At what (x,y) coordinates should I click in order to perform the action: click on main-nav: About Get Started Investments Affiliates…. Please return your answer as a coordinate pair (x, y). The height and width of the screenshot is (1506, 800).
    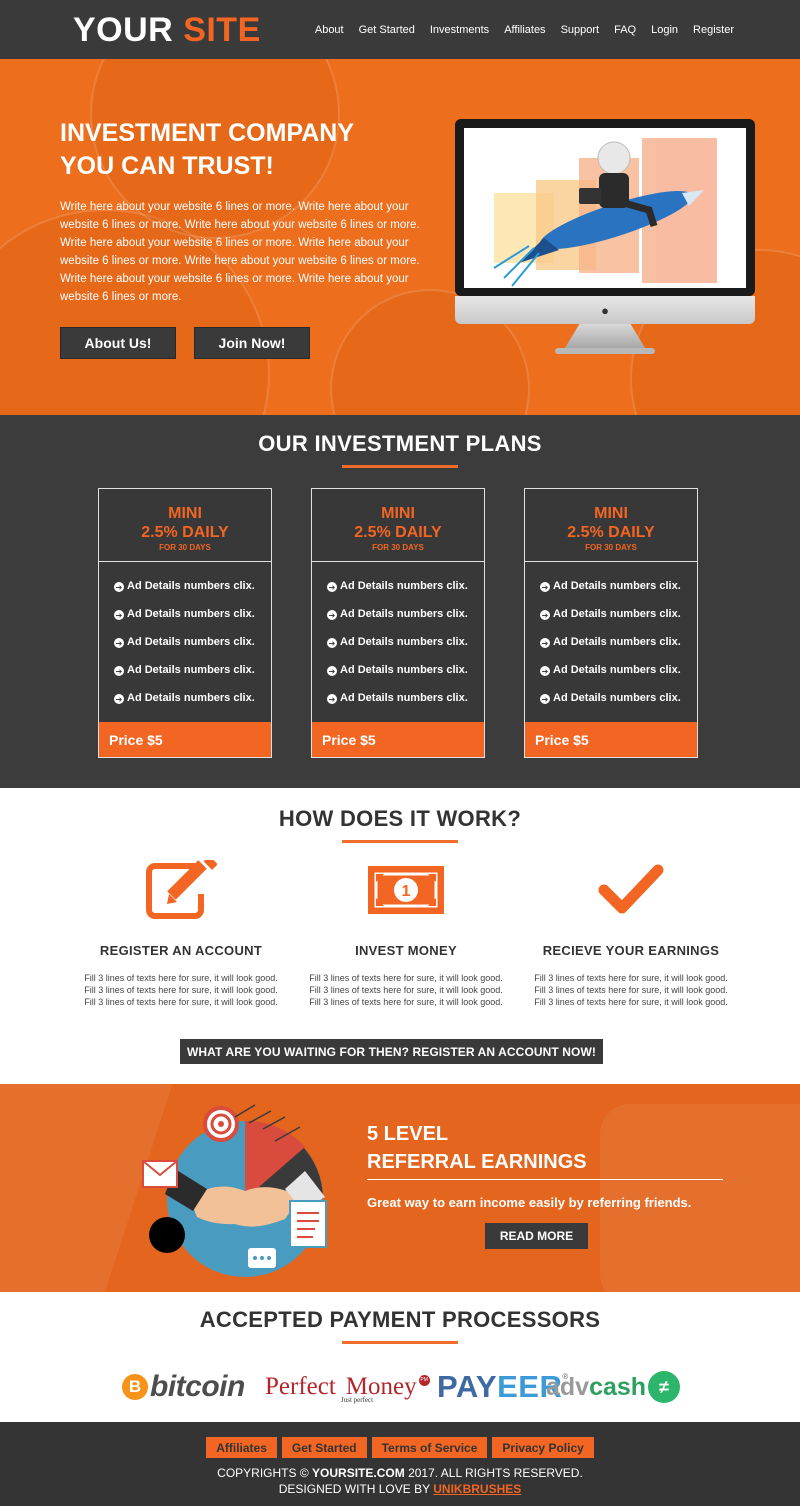
    Looking at the image, I should click on (524, 30).